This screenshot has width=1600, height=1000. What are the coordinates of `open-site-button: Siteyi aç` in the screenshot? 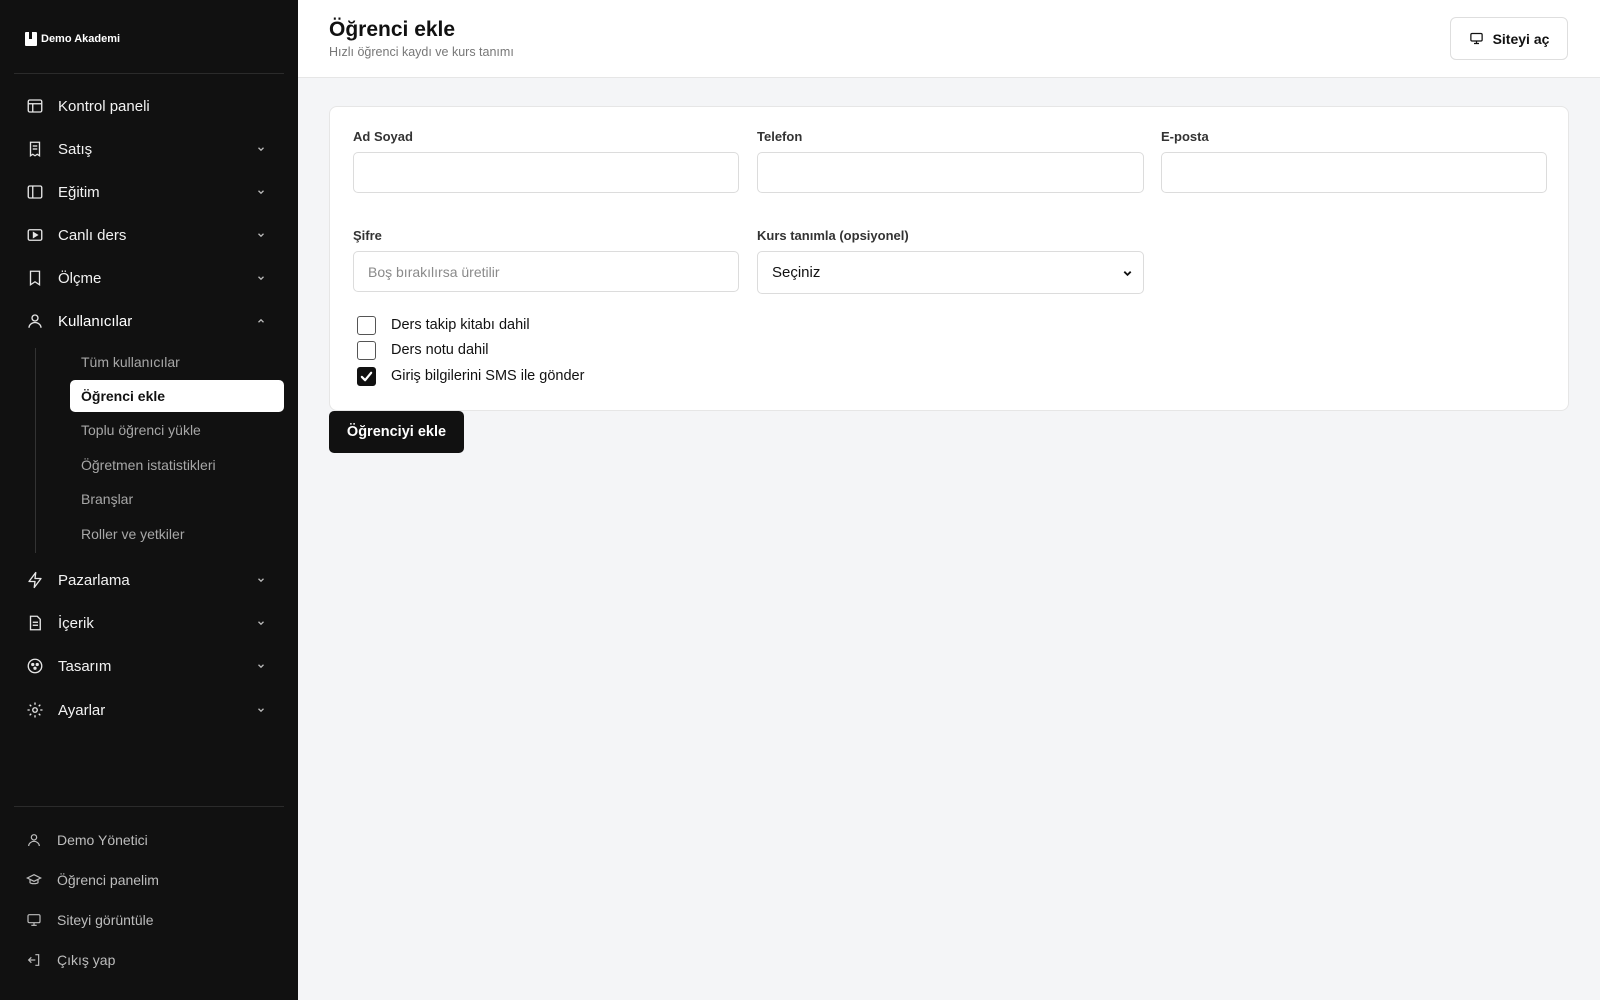 It's located at (1509, 38).